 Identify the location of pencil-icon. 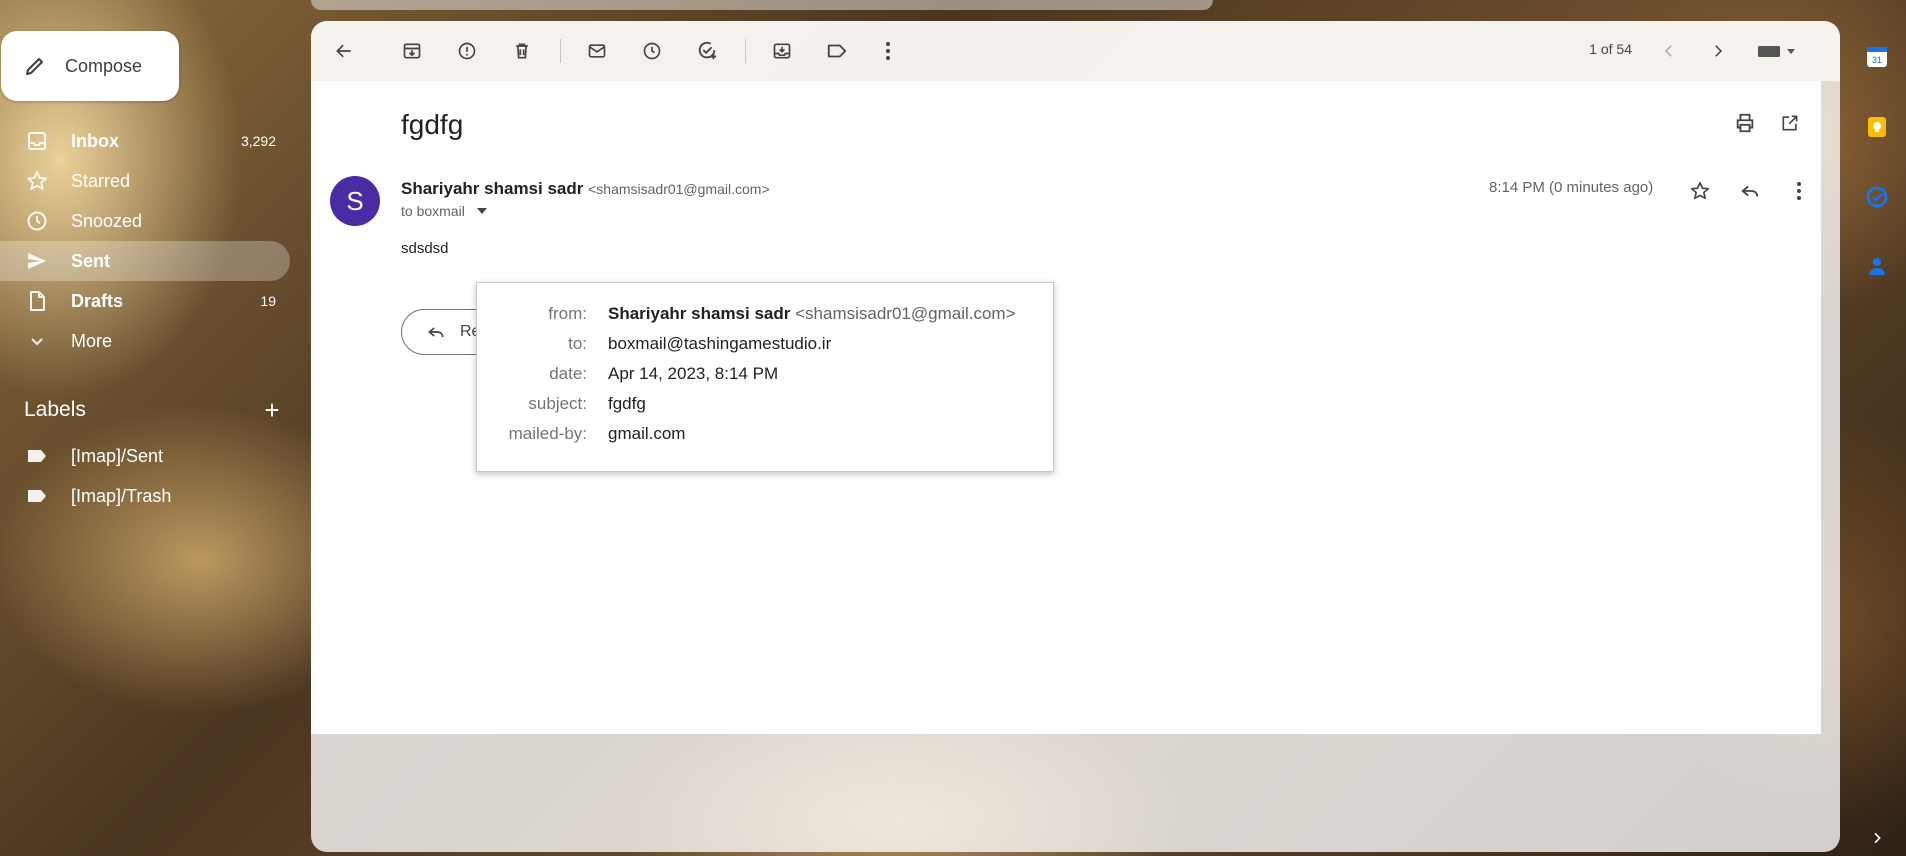
(35, 66).